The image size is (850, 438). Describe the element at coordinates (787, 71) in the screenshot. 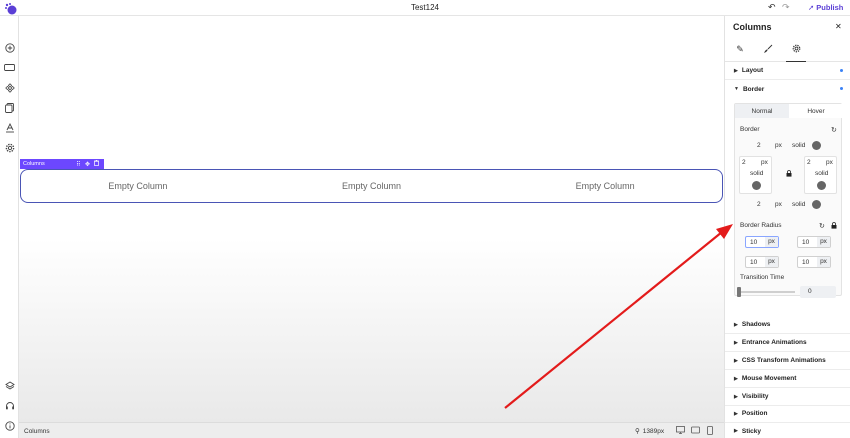

I see `section-layout: ▶ Layout` at that location.